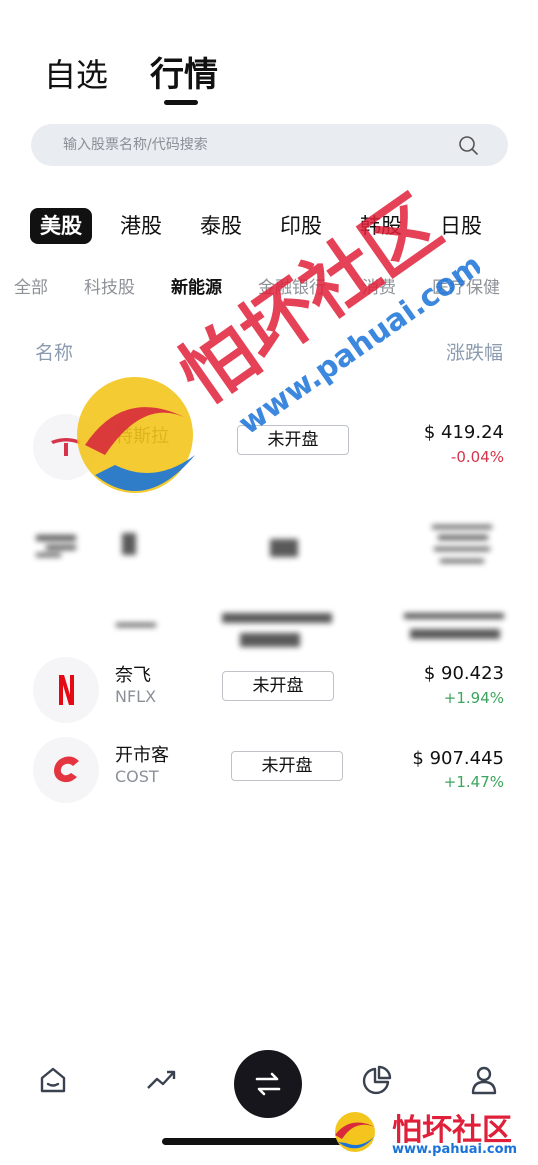 The width and height of the screenshot is (538, 1165). What do you see at coordinates (455, 1149) in the screenshot?
I see `watermark-badge-url: www.pahuai.com` at bounding box center [455, 1149].